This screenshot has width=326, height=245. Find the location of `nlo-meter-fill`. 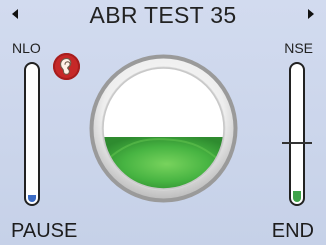

nlo-meter-fill is located at coordinates (32, 198).